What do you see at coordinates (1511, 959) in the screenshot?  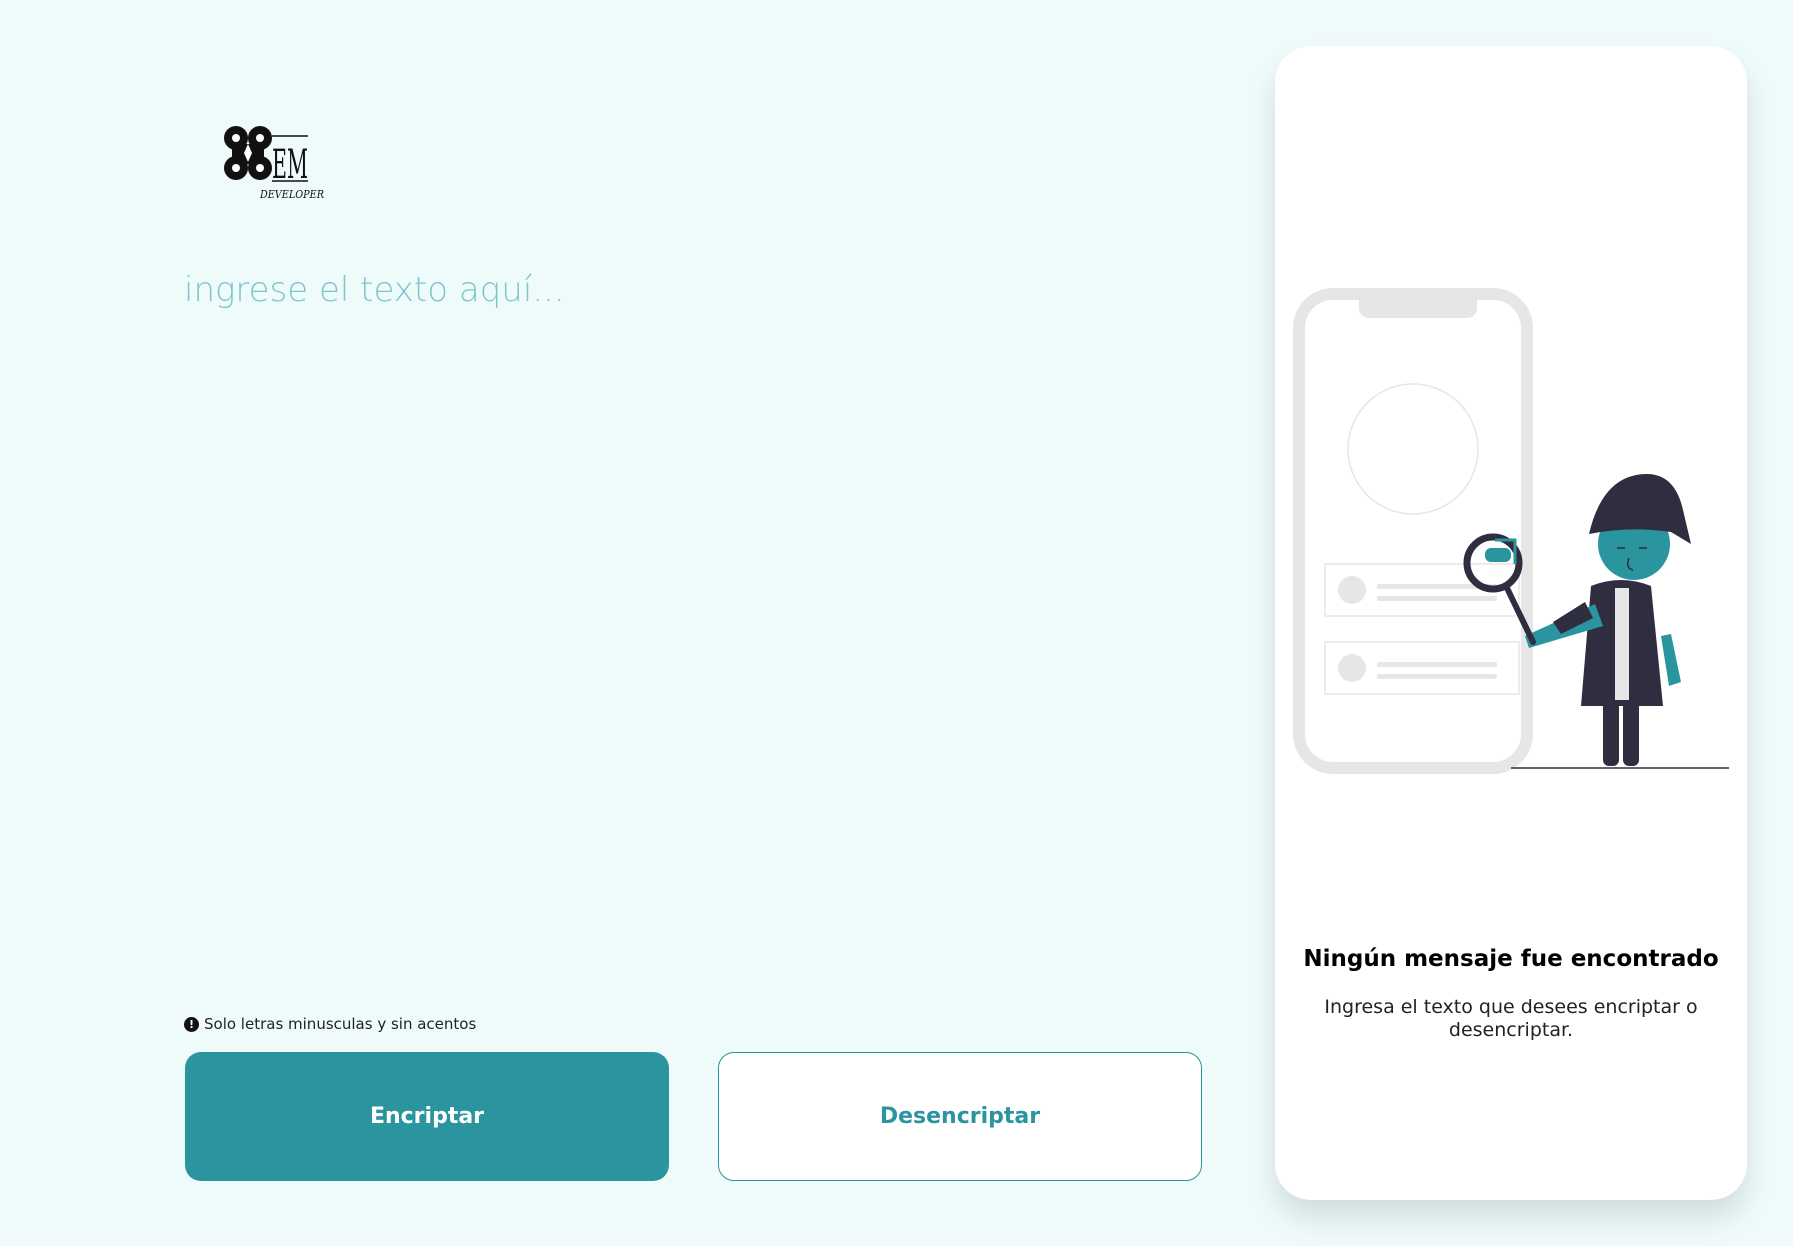 I see `output-title: Ningún mensaje fue encontrado` at bounding box center [1511, 959].